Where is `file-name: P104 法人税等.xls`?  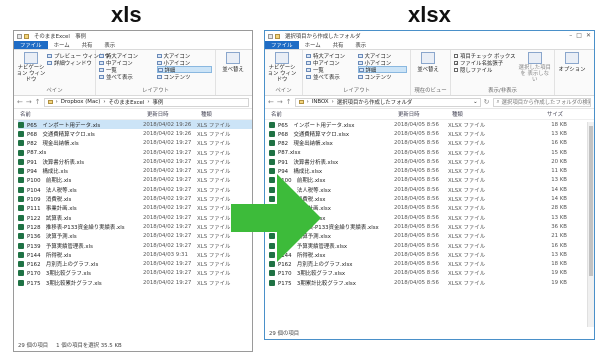
file-name: P104 法人税等.xls is located at coordinates (52, 190).